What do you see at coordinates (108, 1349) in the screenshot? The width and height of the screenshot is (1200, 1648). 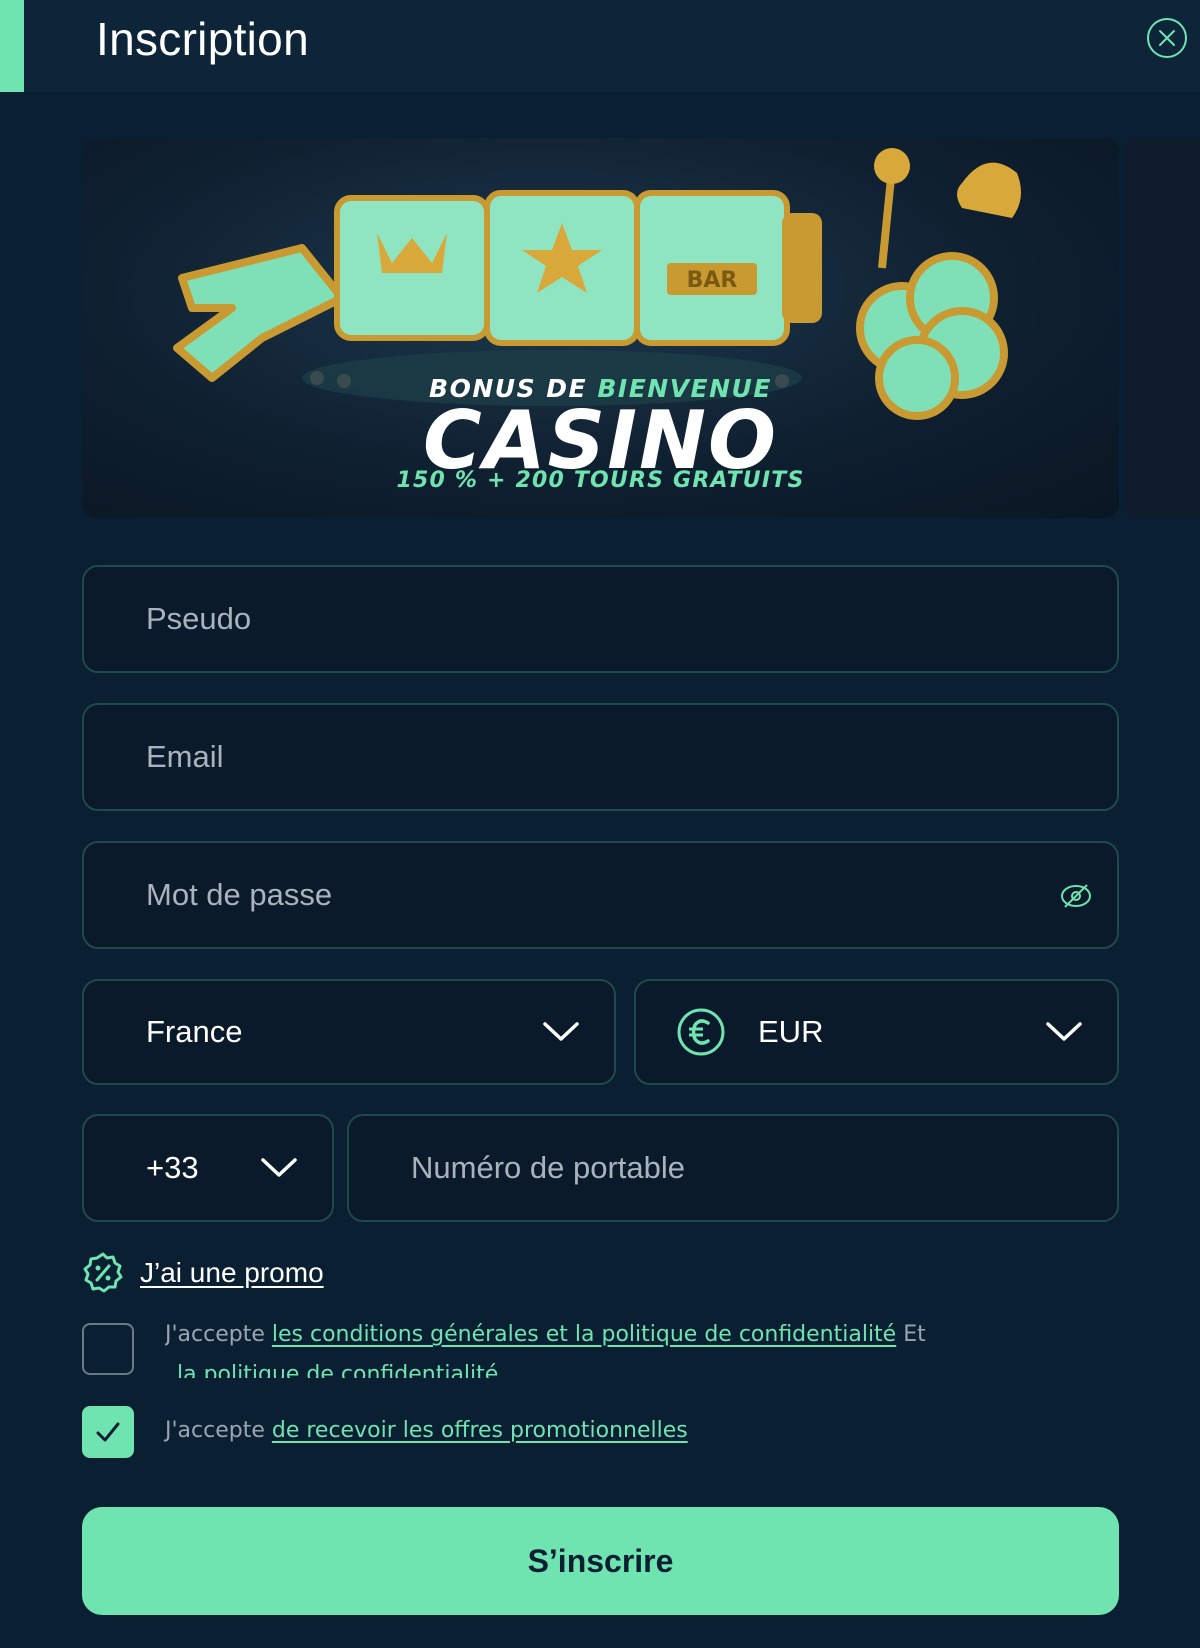 I see `terms-checkbox` at bounding box center [108, 1349].